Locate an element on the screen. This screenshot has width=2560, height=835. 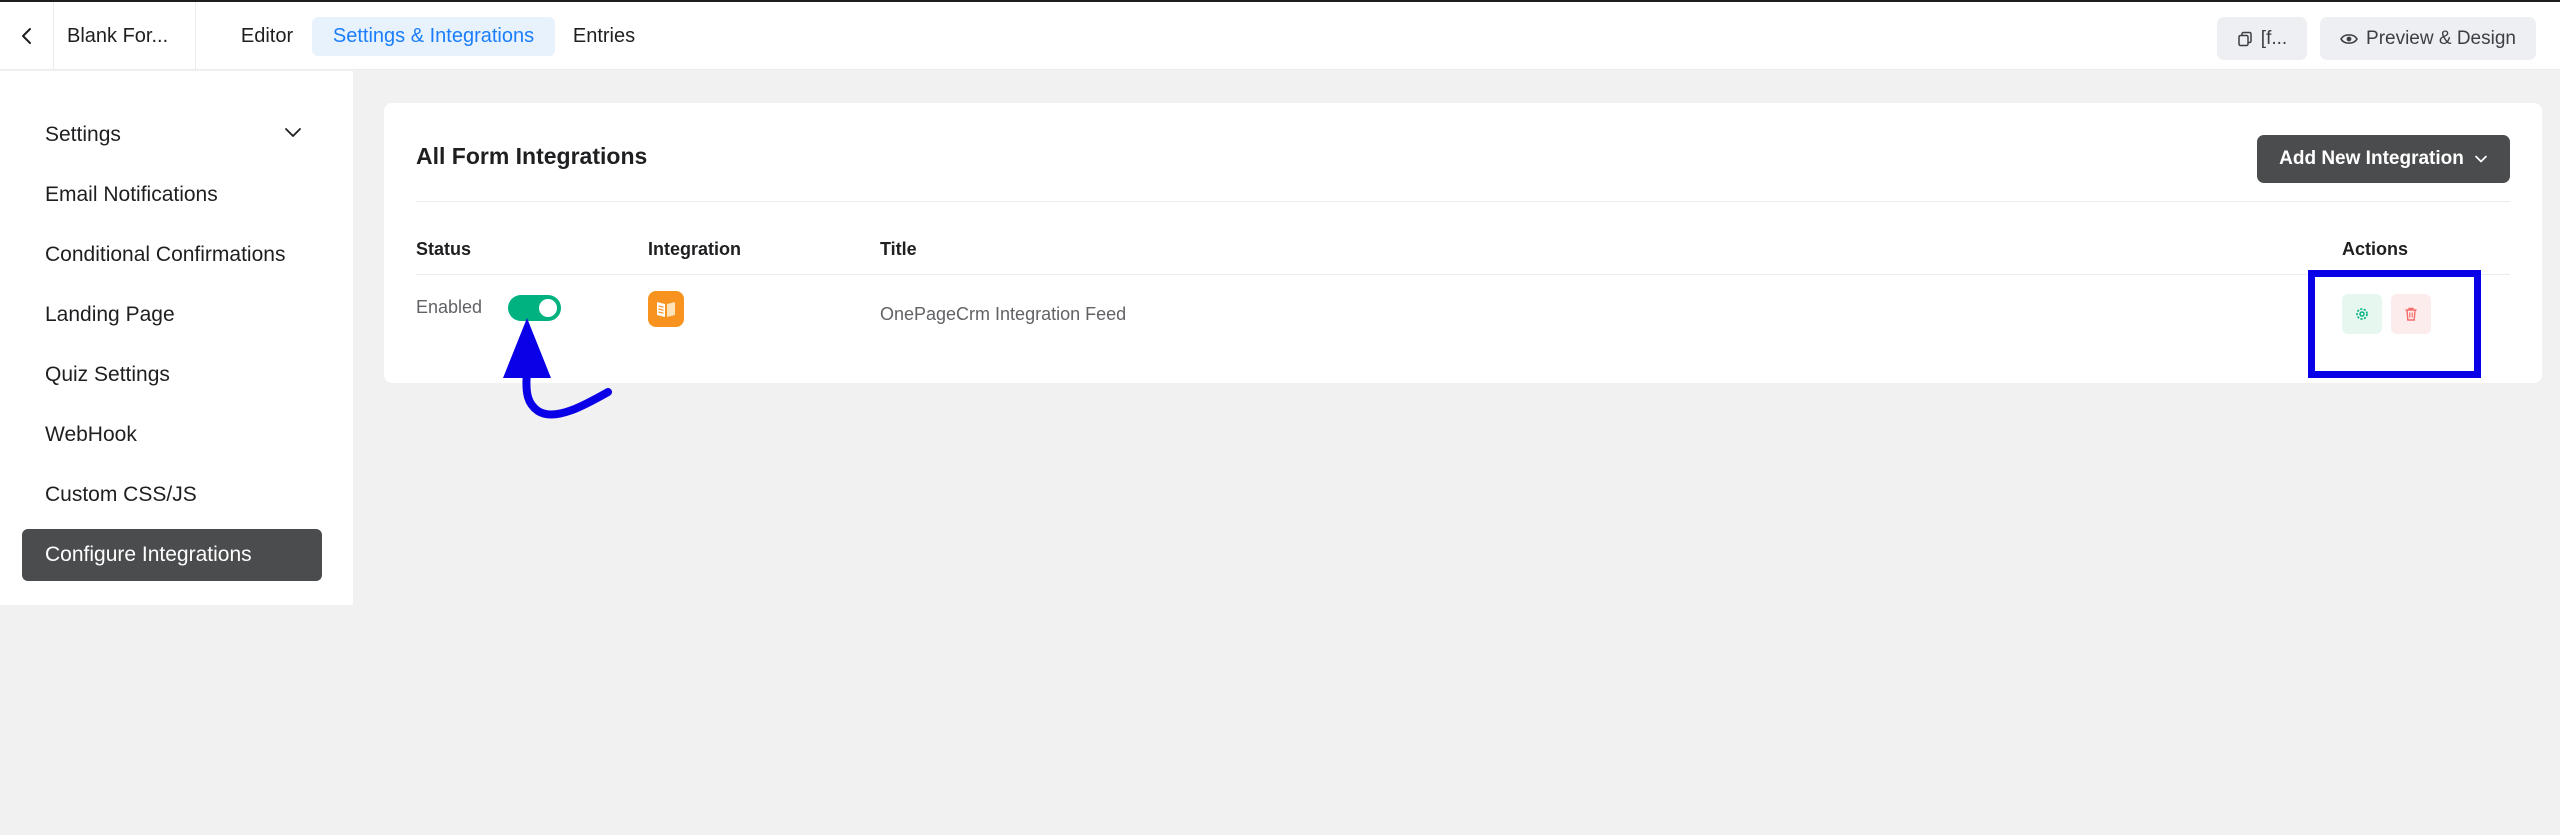
status-text: Enabled is located at coordinates (449, 307).